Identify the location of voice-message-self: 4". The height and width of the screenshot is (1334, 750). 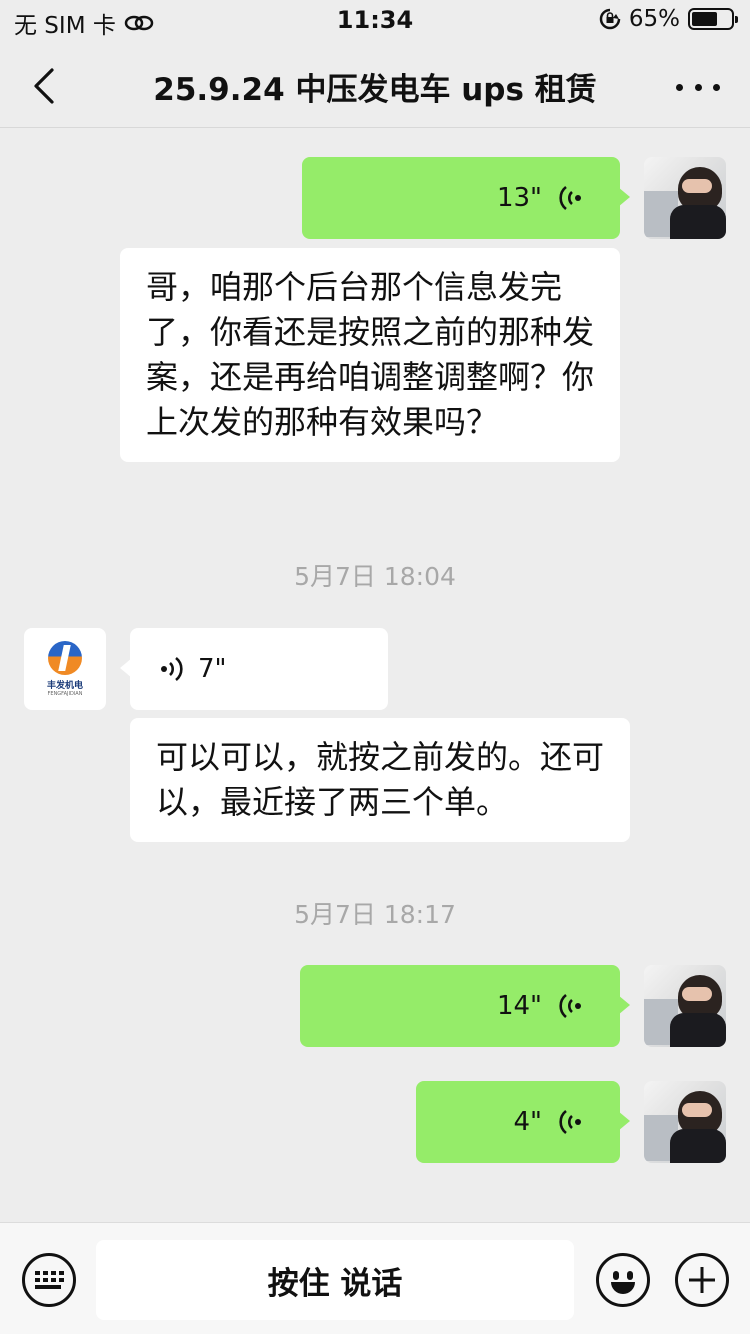
(523, 1122).